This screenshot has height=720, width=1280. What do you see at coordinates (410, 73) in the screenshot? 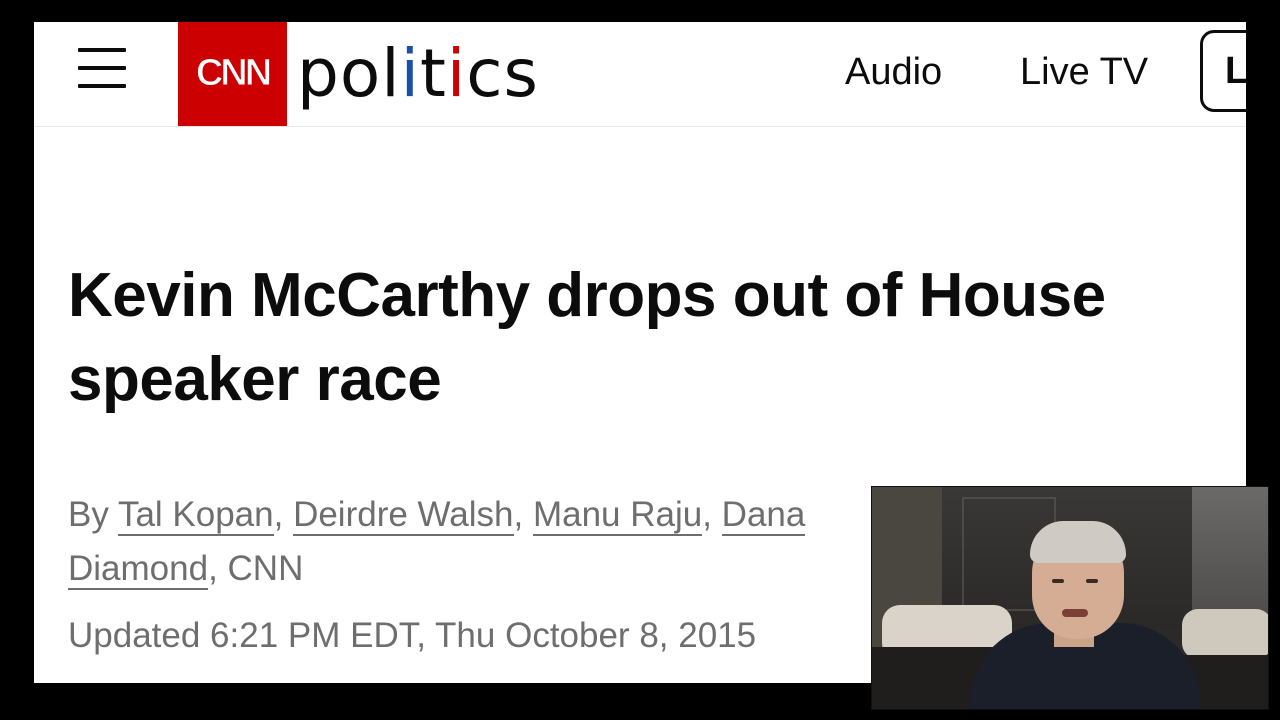
I see `section-title-blue-i: i` at bounding box center [410, 73].